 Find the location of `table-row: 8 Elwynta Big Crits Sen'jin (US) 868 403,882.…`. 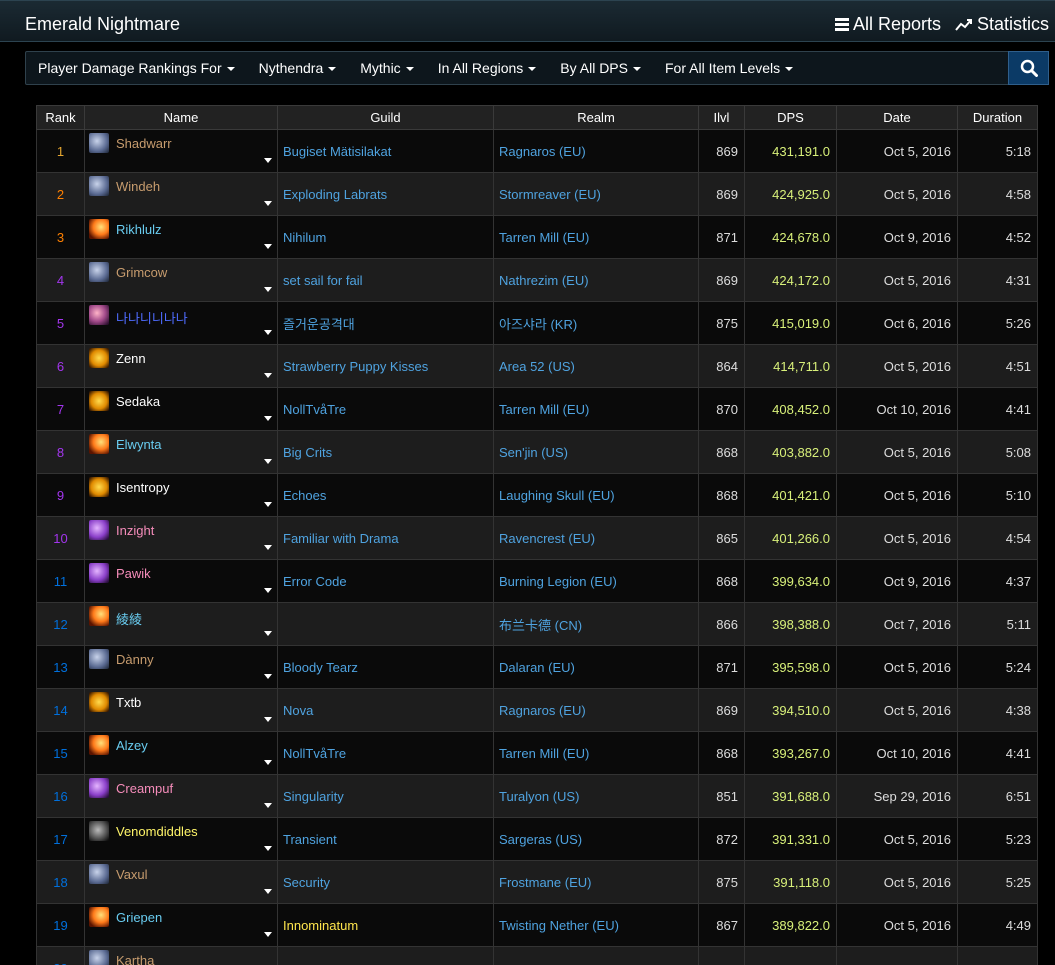

table-row: 8 Elwynta Big Crits Sen'jin (US) 868 403,882.… is located at coordinates (537, 452).